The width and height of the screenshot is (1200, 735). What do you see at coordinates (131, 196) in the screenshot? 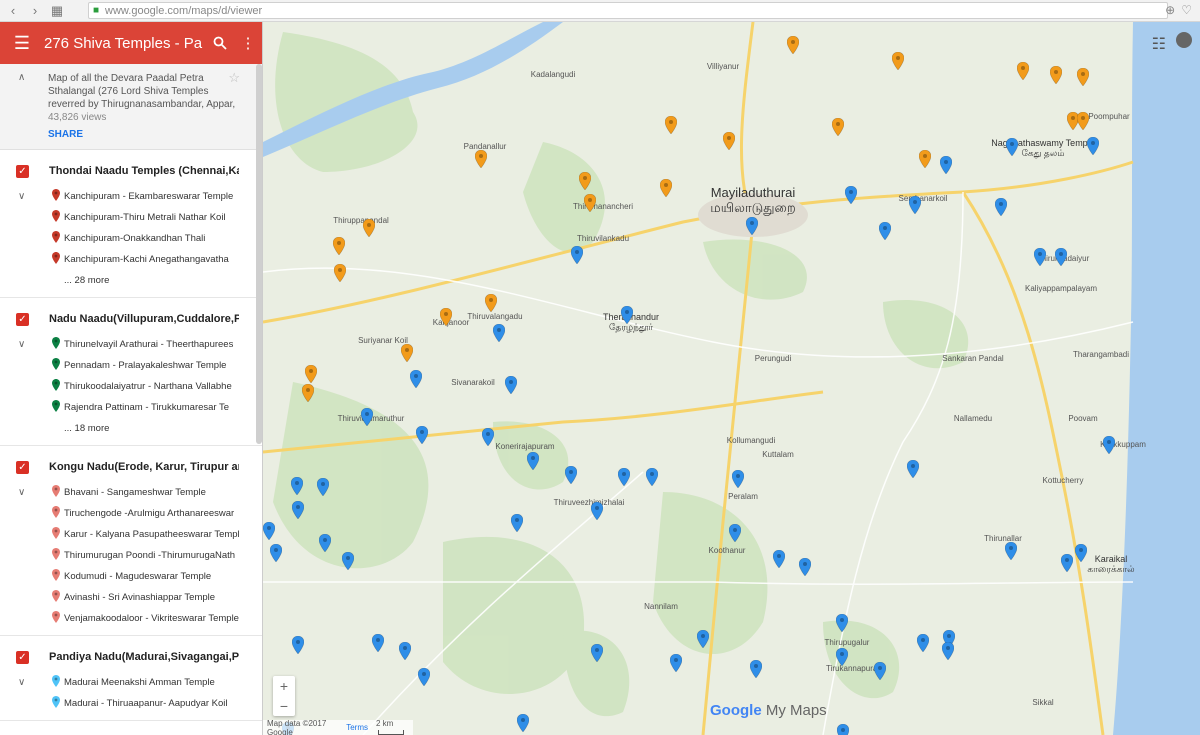
I see `layer-item: ∨ Kanchipuram - Ekambareswarar Temple` at bounding box center [131, 196].